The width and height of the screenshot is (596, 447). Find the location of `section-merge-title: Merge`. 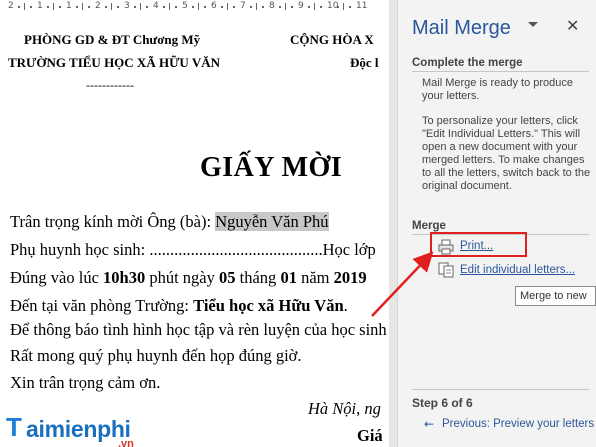

section-merge-title: Merge is located at coordinates (429, 226).